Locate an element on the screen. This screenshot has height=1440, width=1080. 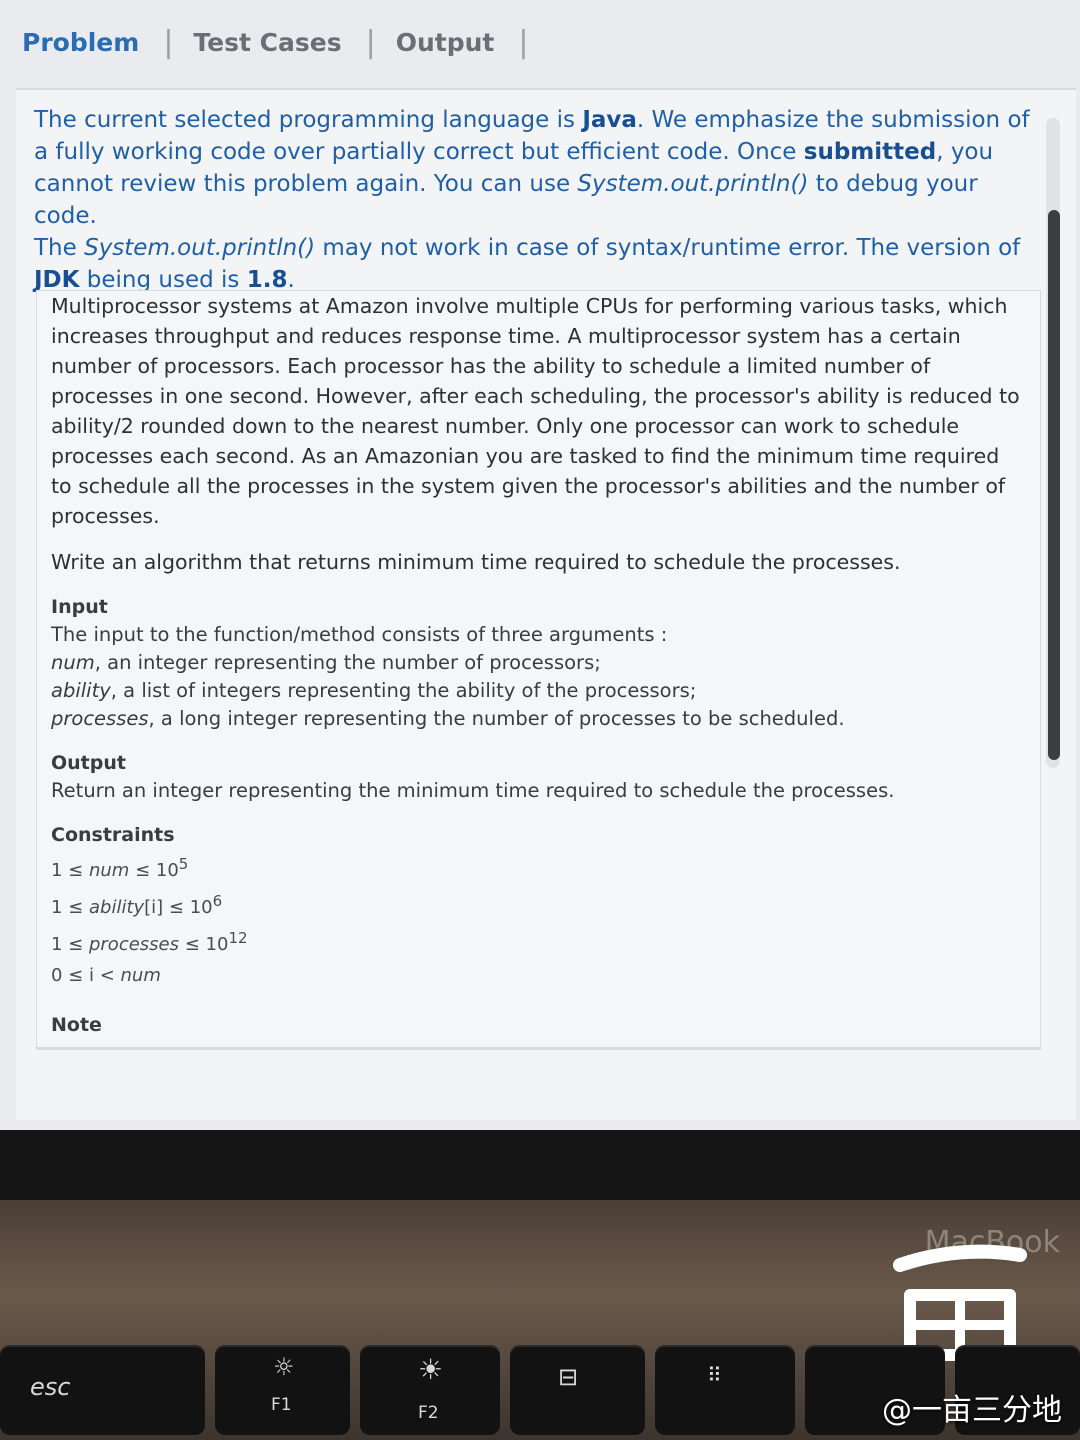
esc-key: esc is located at coordinates (102, 1390).